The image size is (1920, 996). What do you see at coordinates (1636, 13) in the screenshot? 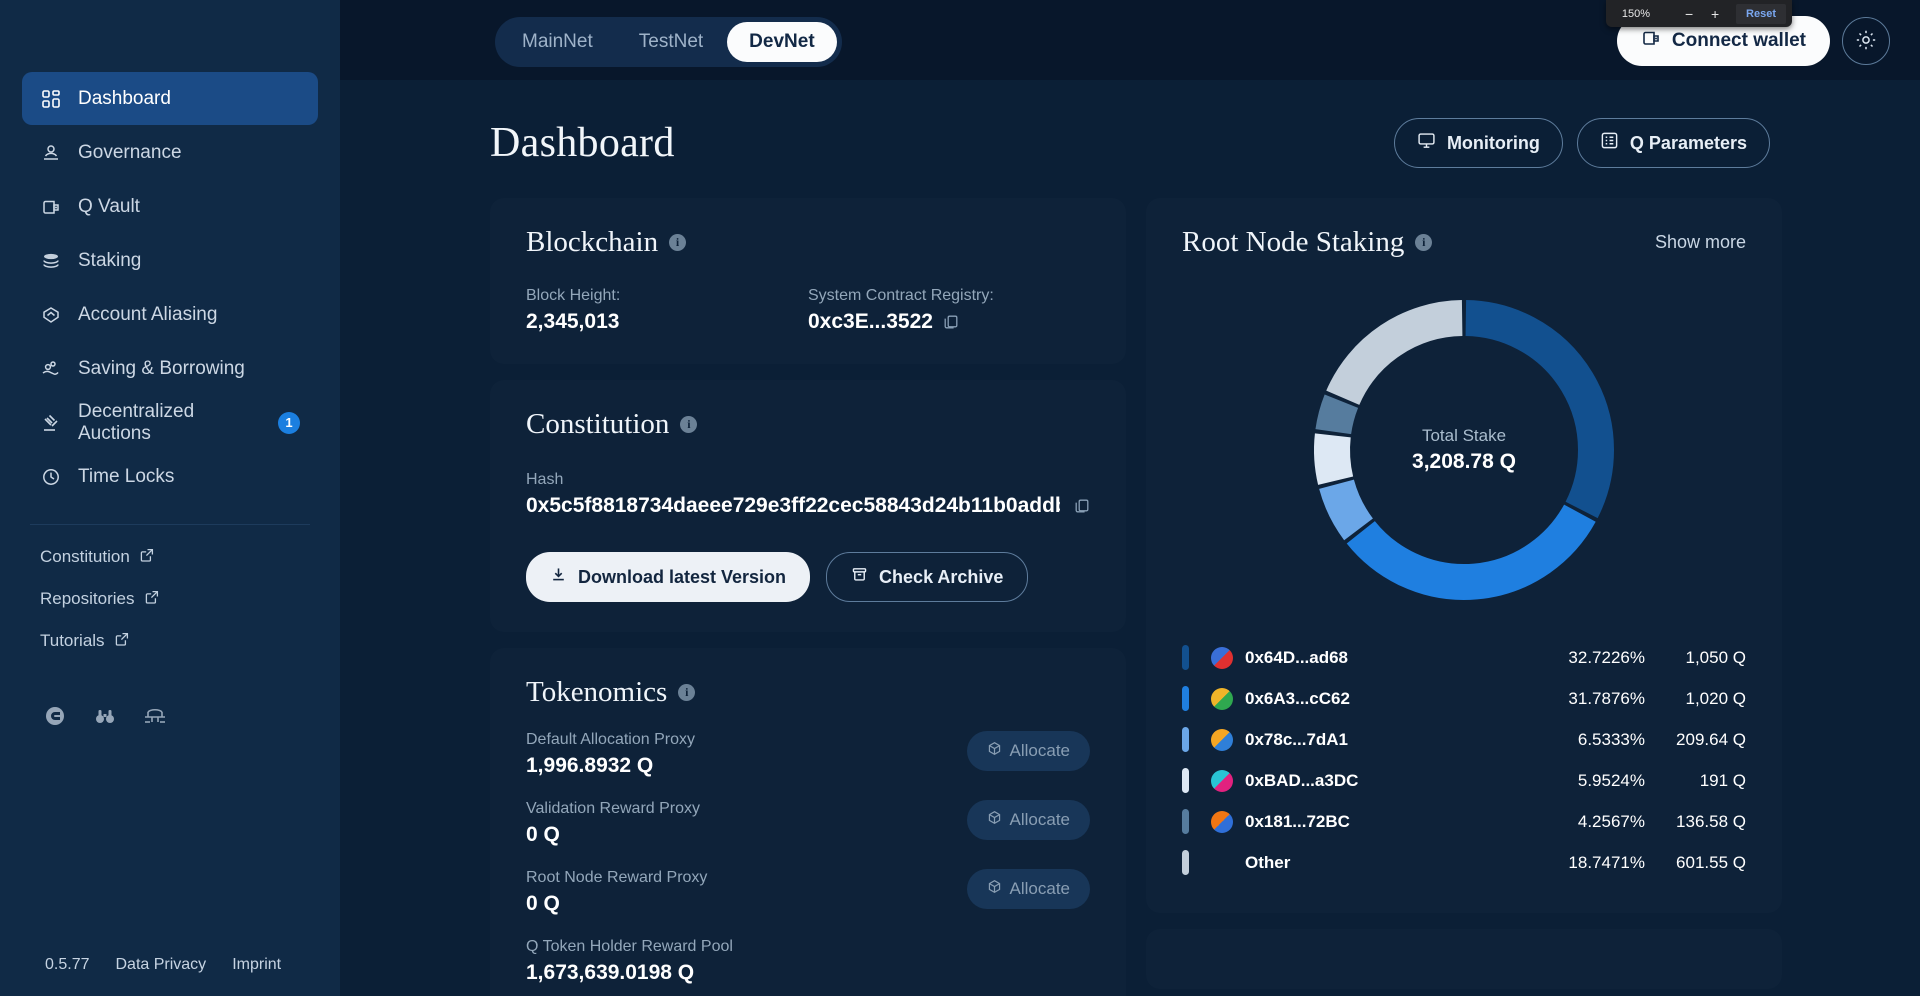
I see `zoom-level-label: 150%` at bounding box center [1636, 13].